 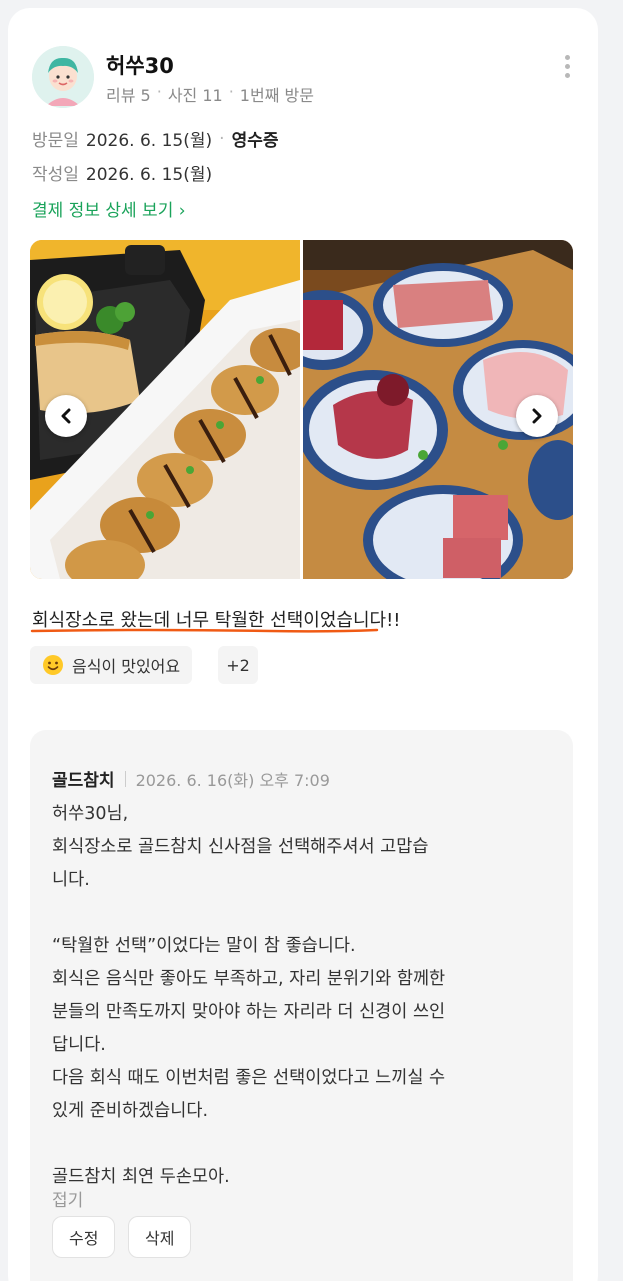 I want to click on chevron-right-icon, so click(x=537, y=416).